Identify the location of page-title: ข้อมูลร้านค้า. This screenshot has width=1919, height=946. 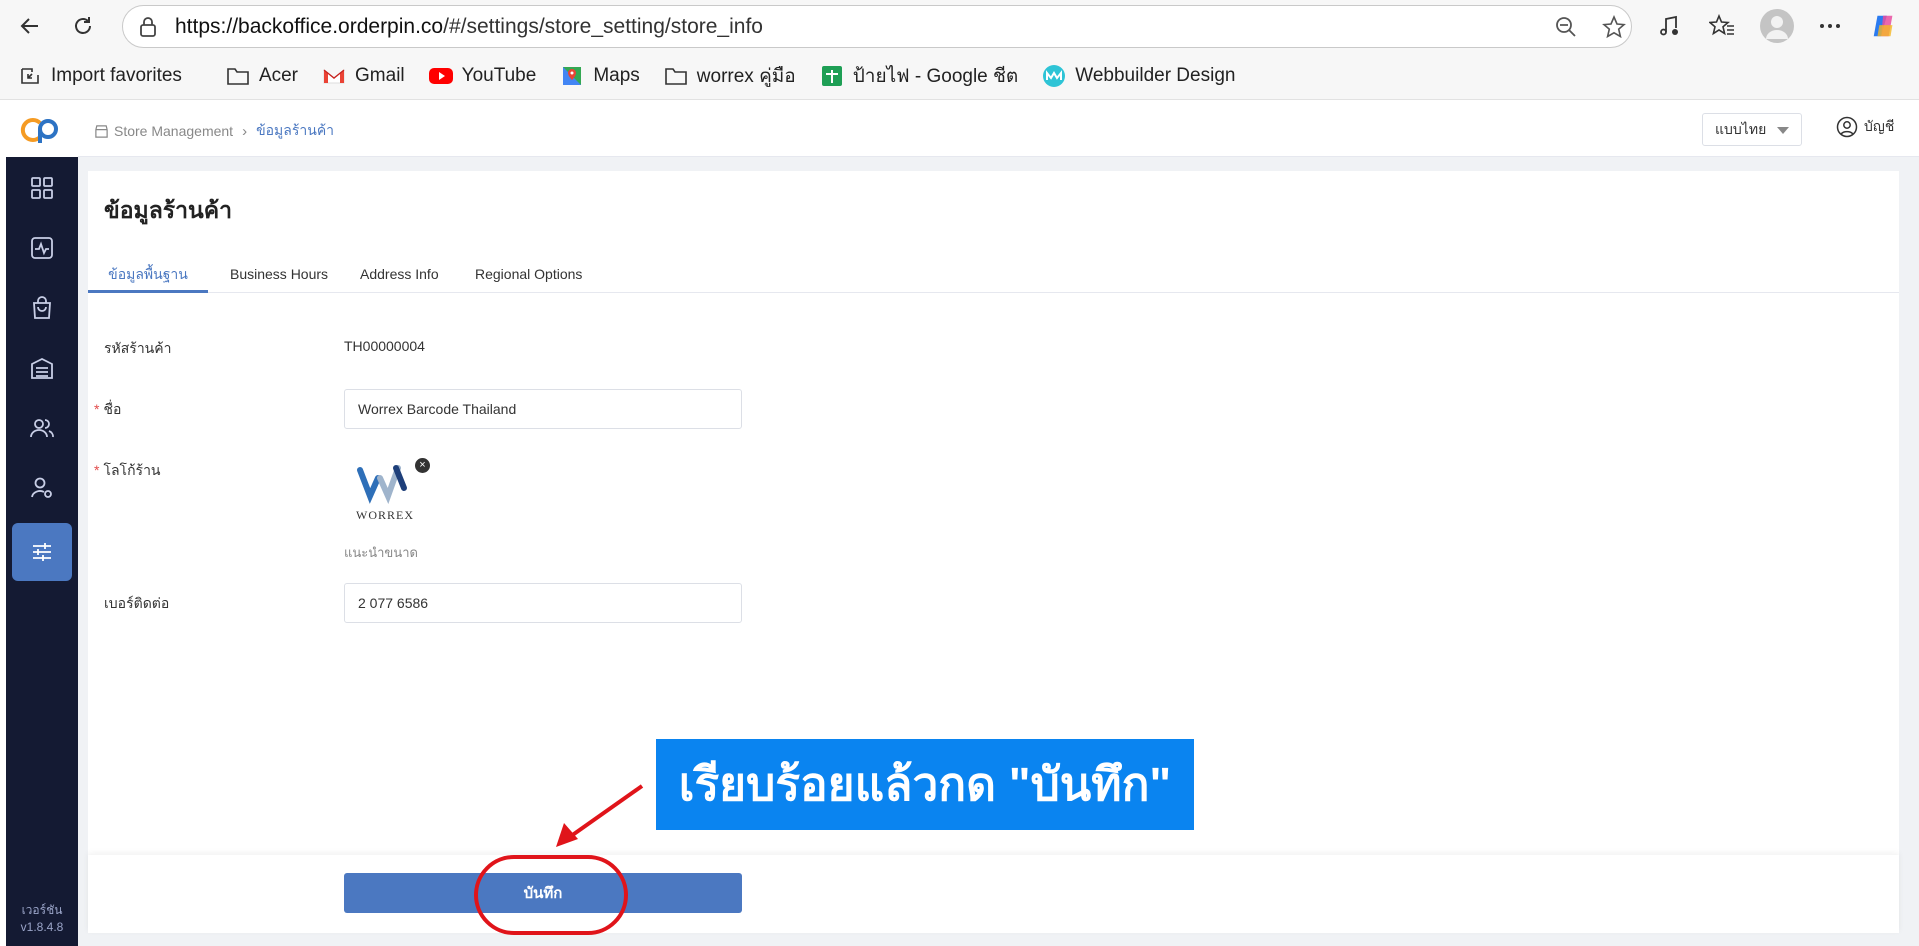
(168, 210).